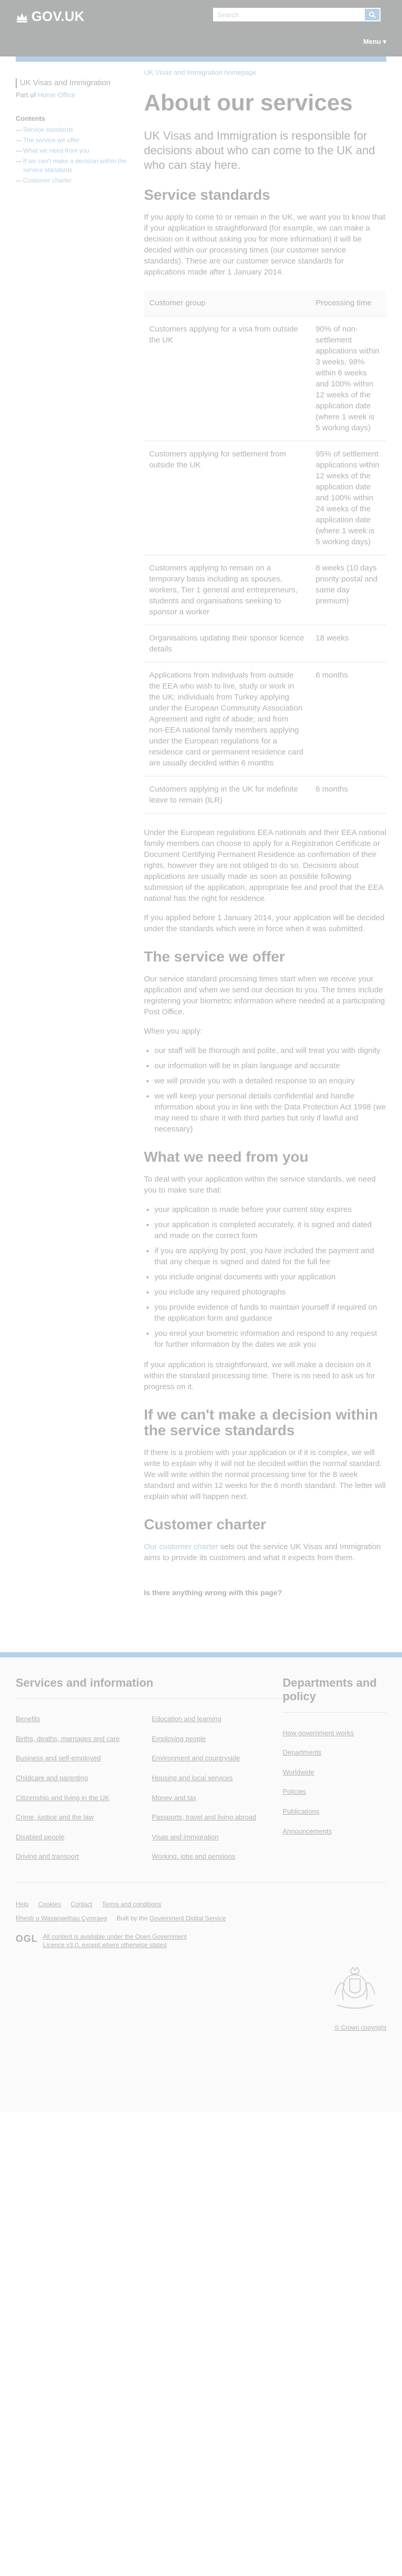  Describe the element at coordinates (248, 102) in the screenshot. I see `page-title: About our services` at that location.